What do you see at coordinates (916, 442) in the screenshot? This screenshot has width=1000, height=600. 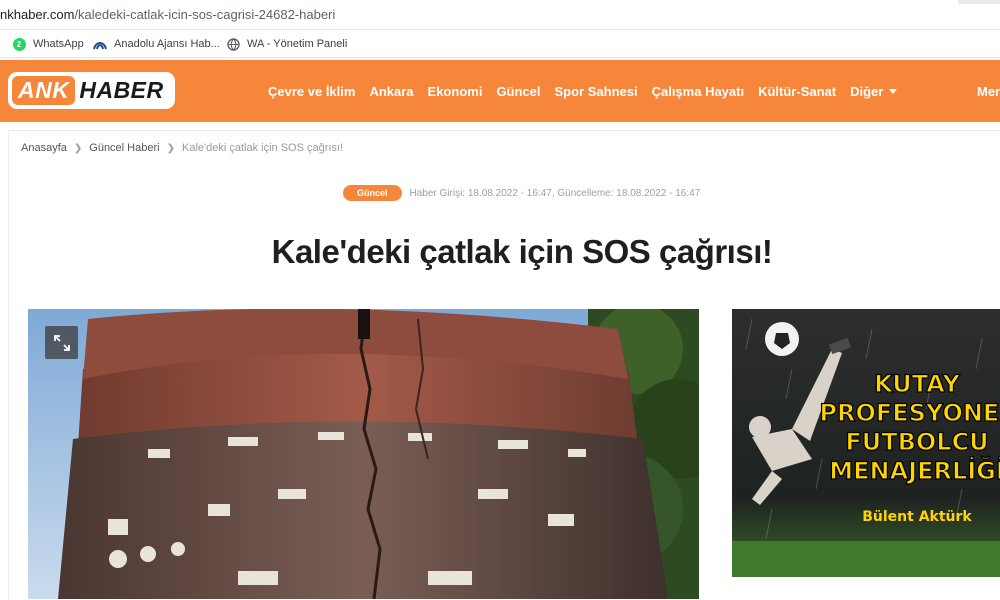 I see `ad-line-3: FUTBOLCU` at bounding box center [916, 442].